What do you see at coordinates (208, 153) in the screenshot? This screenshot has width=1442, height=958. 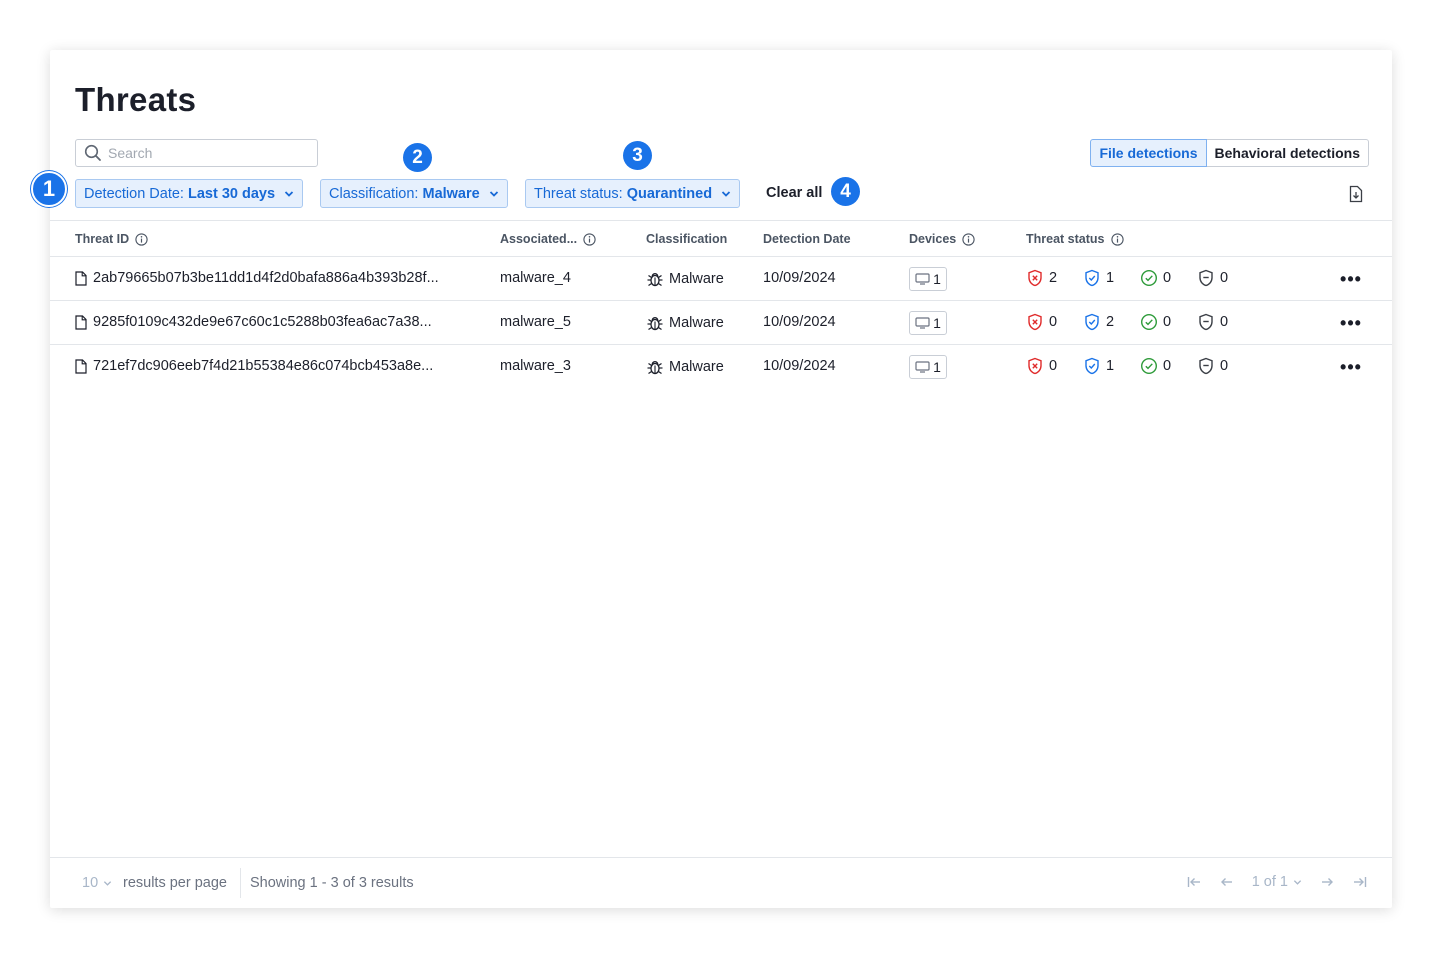 I see `search-input` at bounding box center [208, 153].